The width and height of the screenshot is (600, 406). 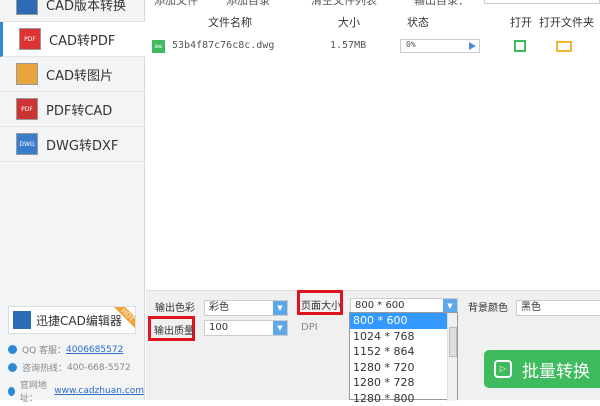 I want to click on sidebar-item-label: CAD转PDF, so click(x=82, y=39).